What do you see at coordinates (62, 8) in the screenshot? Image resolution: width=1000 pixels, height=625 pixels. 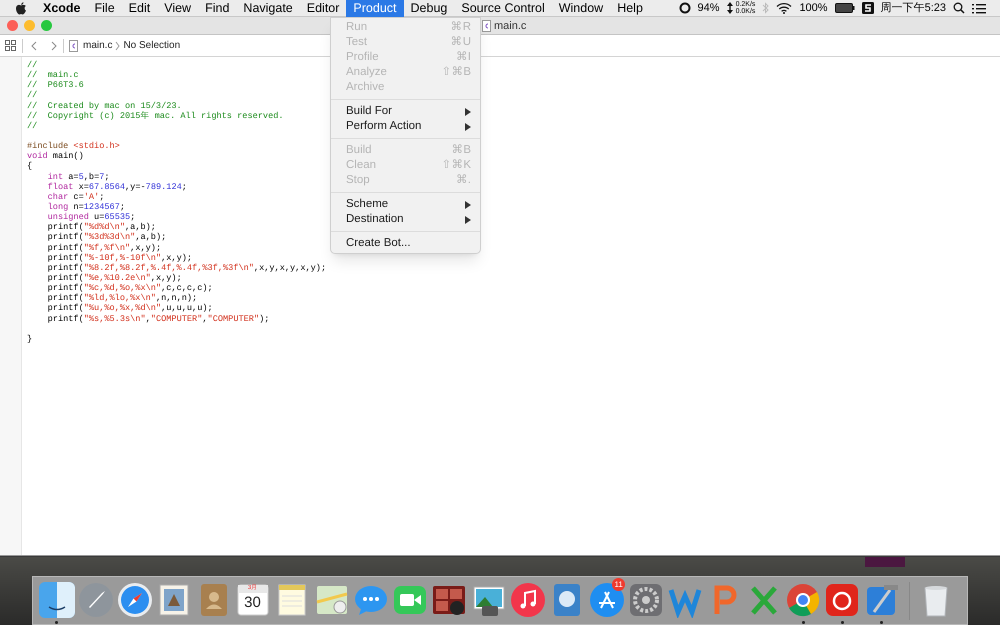 I see `menu-bar-item: Xcode` at bounding box center [62, 8].